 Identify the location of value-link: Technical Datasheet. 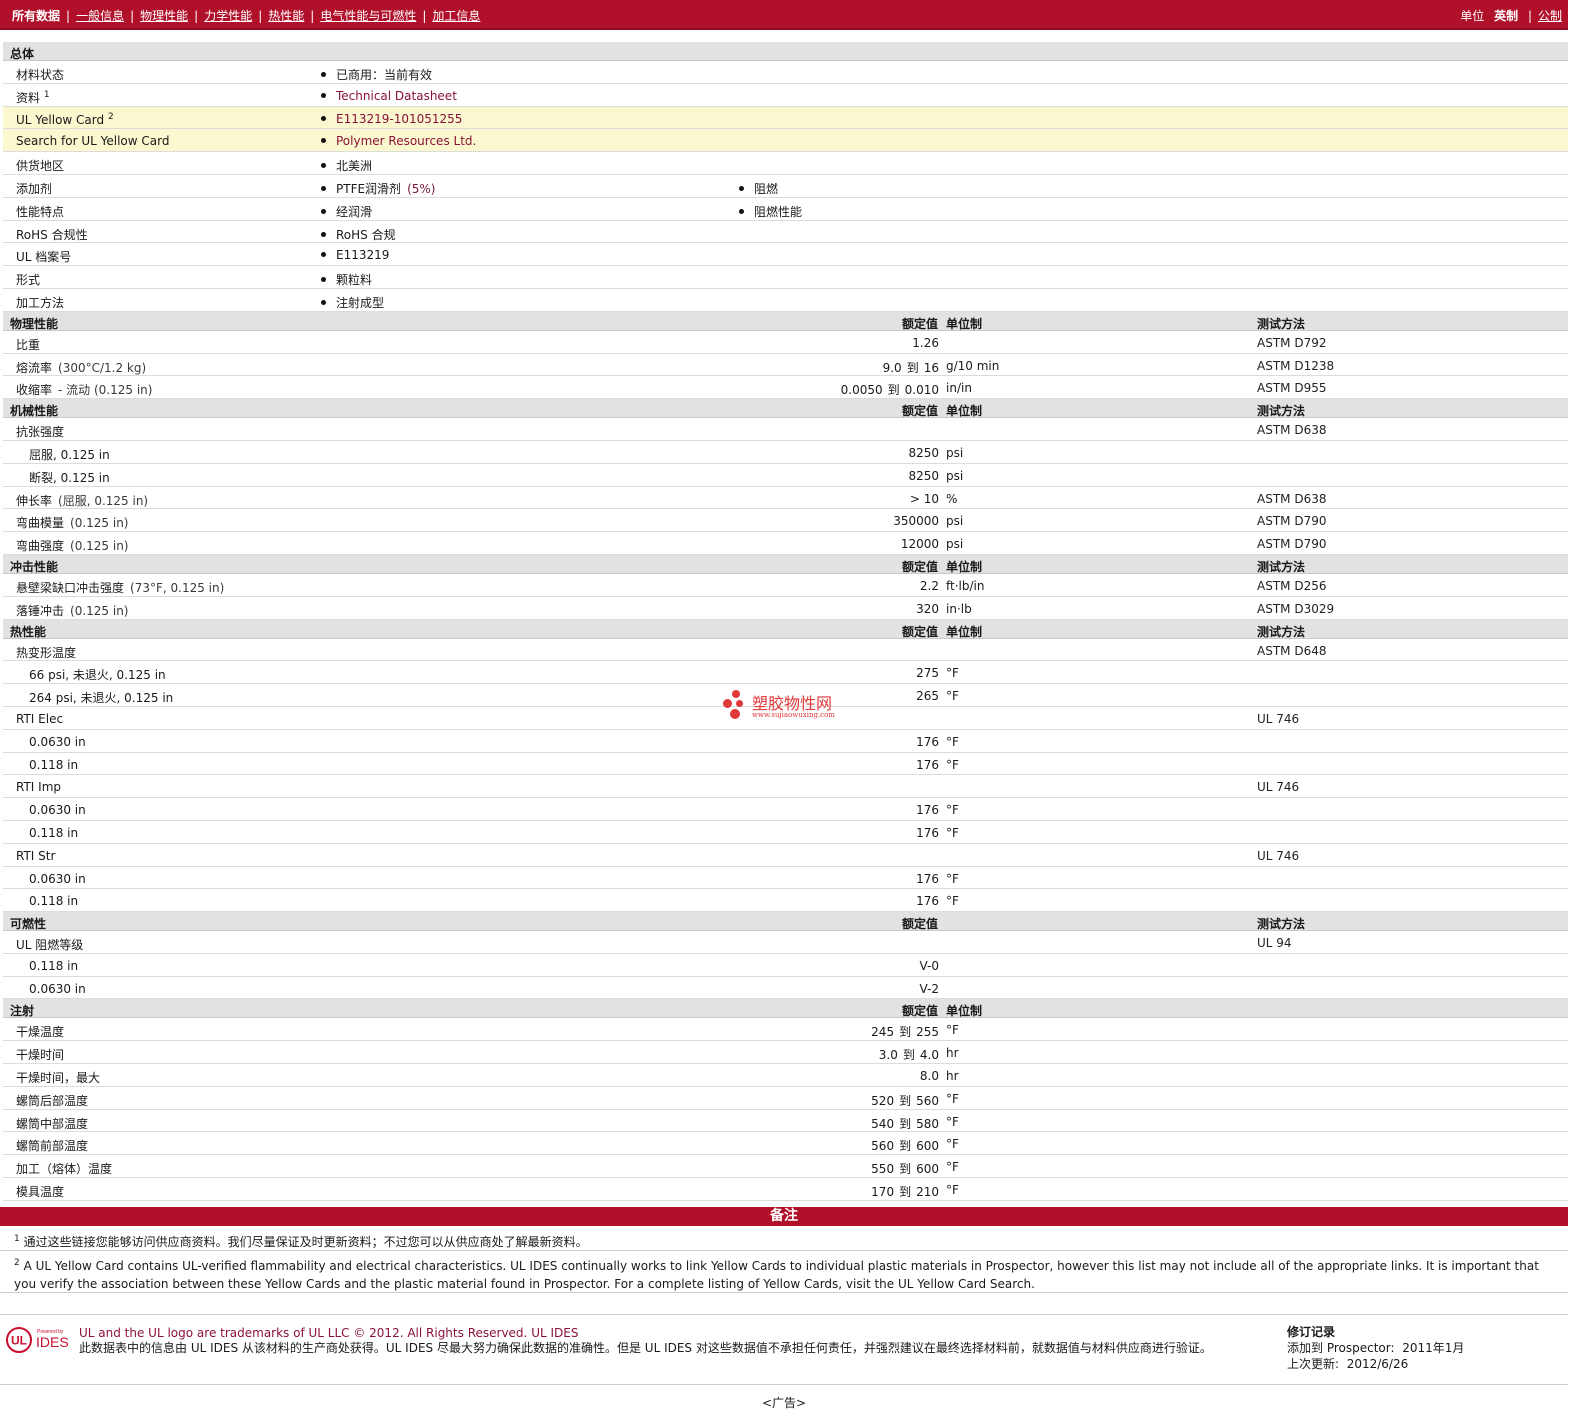
(396, 96).